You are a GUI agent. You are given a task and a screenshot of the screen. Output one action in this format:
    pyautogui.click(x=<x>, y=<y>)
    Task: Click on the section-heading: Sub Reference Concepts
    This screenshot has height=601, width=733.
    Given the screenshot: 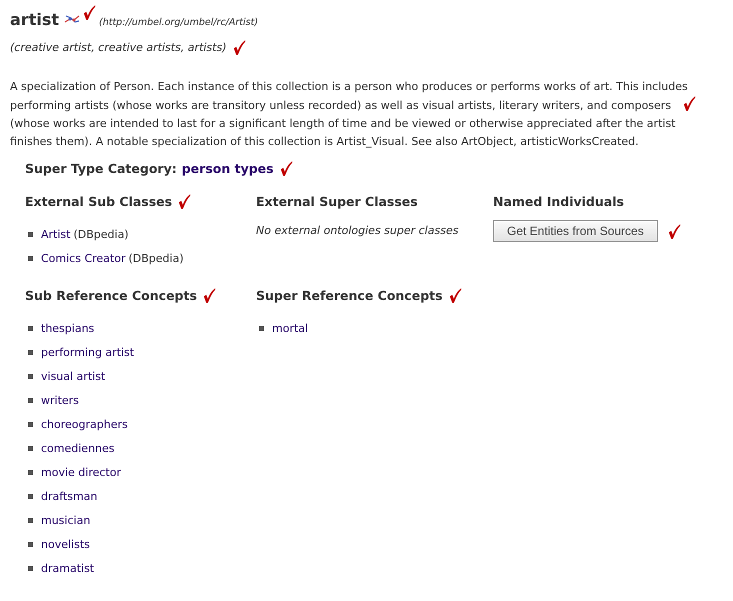 What is the action you would take?
    pyautogui.click(x=111, y=295)
    